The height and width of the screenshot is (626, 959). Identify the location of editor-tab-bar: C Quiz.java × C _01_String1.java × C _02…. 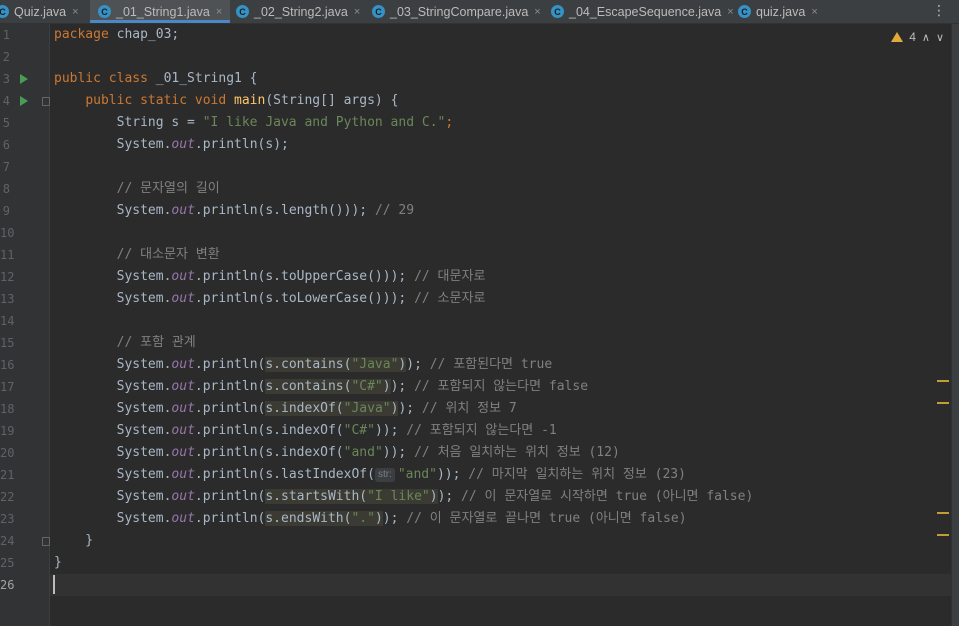
(479, 12).